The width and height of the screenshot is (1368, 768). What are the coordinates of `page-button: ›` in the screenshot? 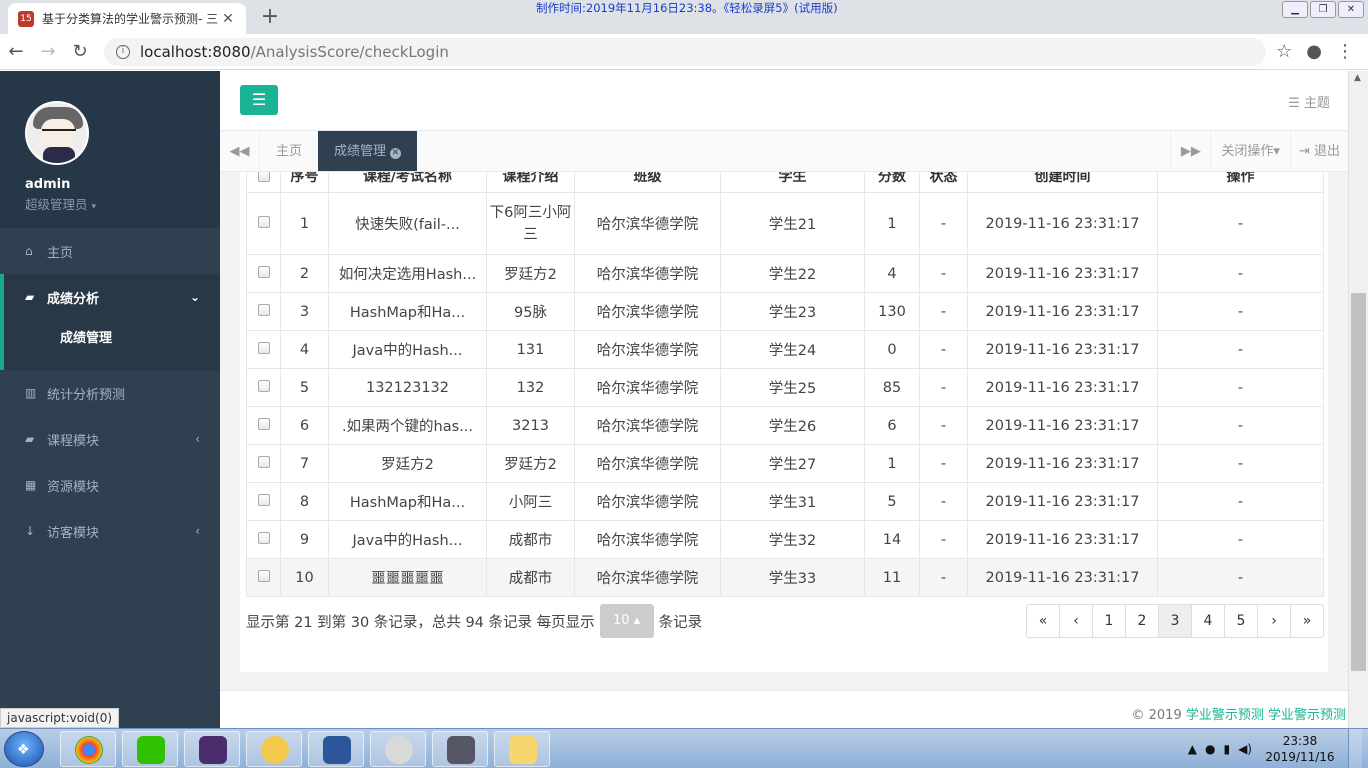 It's located at (1274, 621).